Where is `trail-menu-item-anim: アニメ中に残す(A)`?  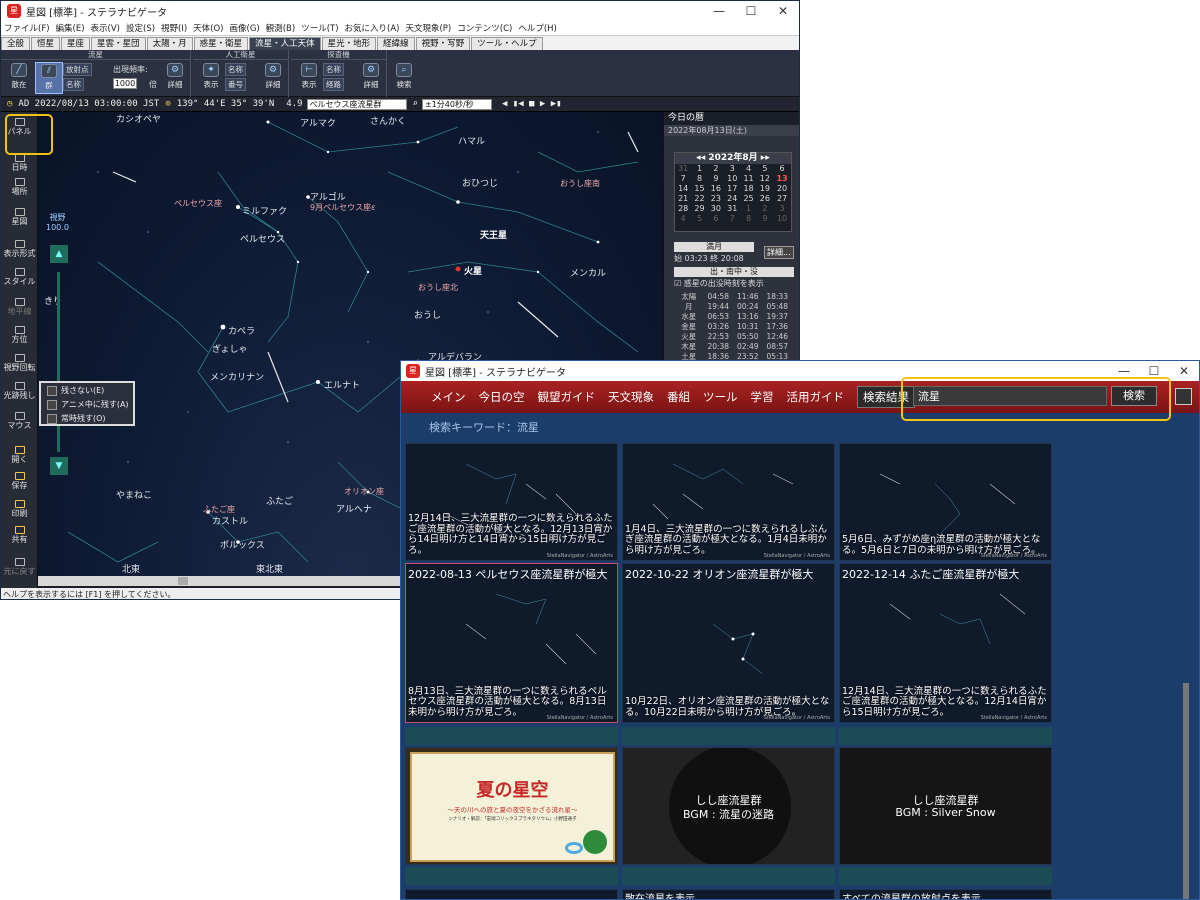
trail-menu-item-anim: アニメ中に残す(A) is located at coordinates (87, 404).